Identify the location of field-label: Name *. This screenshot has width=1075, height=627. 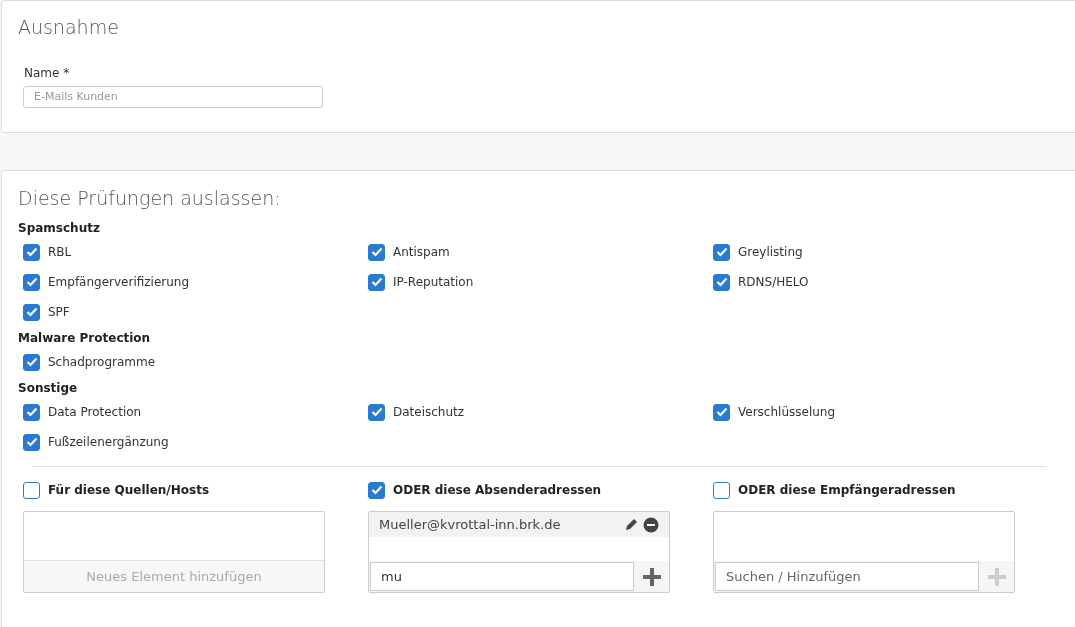
(47, 73).